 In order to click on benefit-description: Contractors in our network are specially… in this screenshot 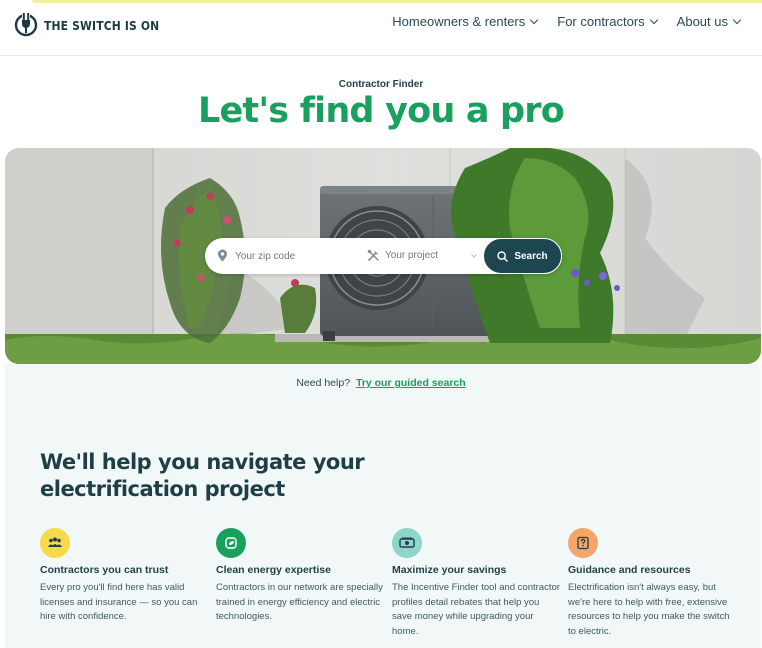, I will do `click(299, 602)`.